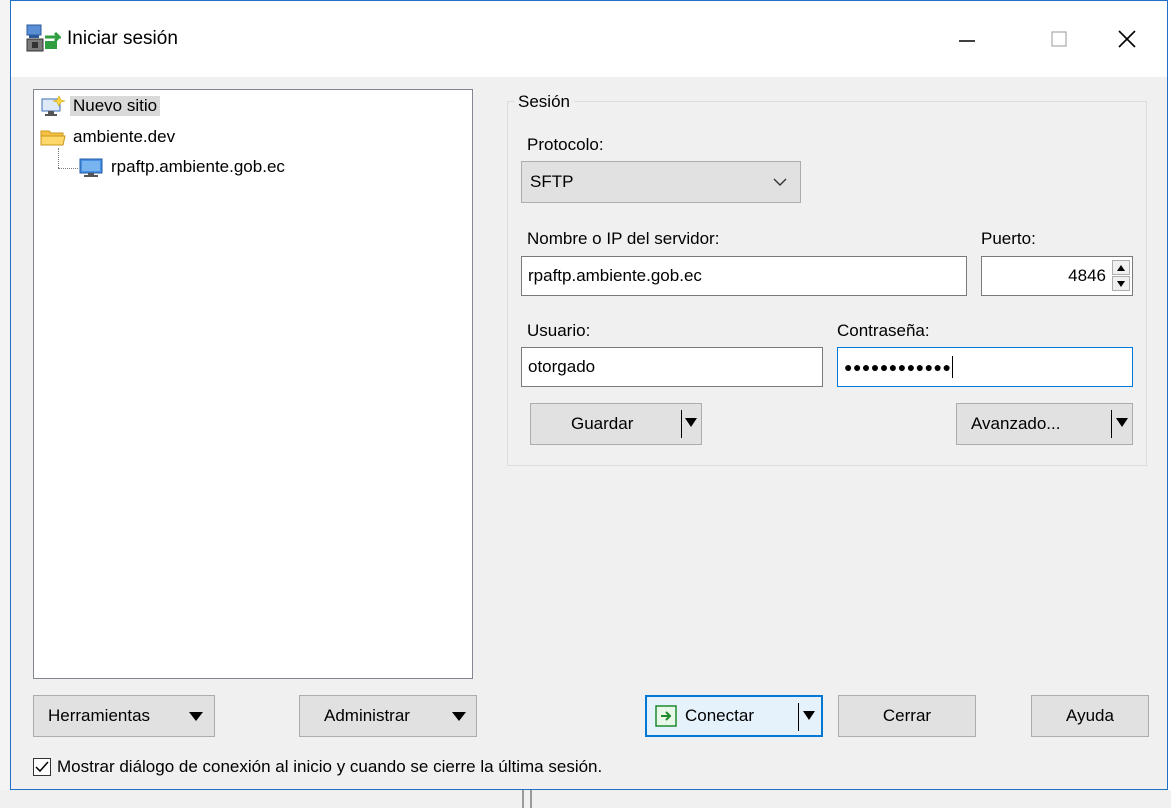 Image resolution: width=1171 pixels, height=808 pixels. What do you see at coordinates (953, 367) in the screenshot?
I see `text-cursor` at bounding box center [953, 367].